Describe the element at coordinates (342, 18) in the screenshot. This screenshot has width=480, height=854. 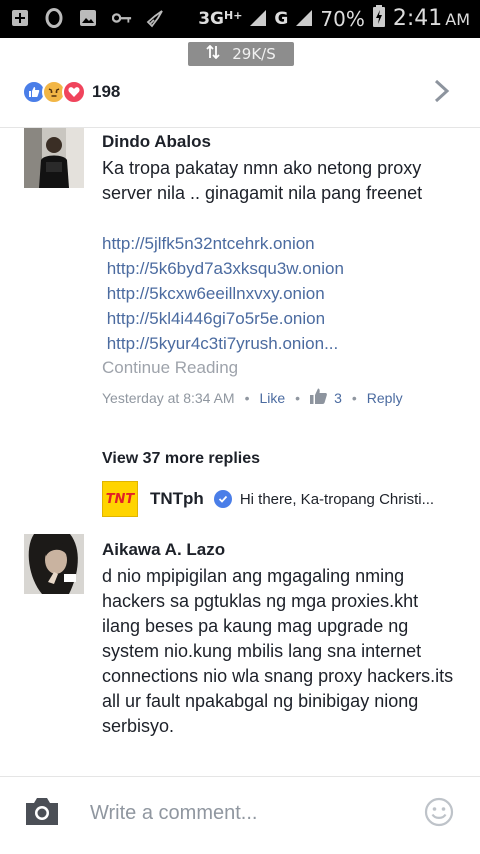
I see `battery-percent: 70%` at that location.